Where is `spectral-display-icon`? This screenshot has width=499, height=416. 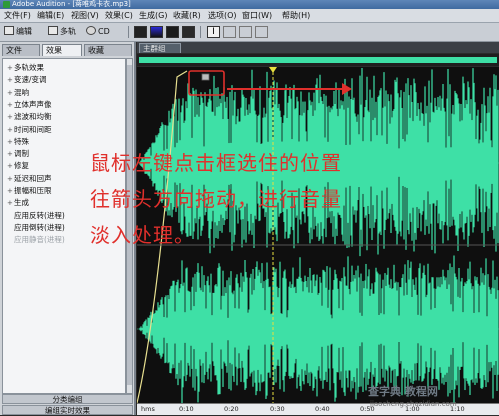
spectral-display-icon is located at coordinates (156, 32).